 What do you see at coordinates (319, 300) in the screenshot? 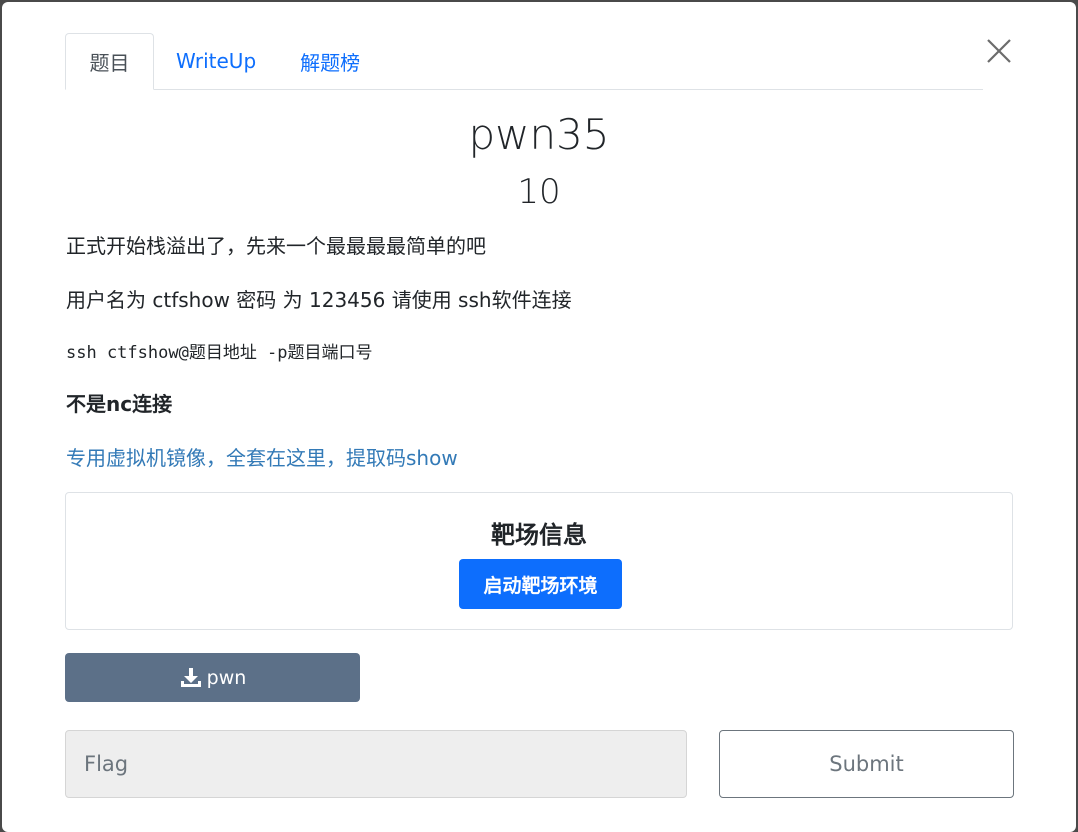
I see `description-credentials: 用户名为 ctfshow 密码 为 123456 请使用 ssh软件连接` at bounding box center [319, 300].